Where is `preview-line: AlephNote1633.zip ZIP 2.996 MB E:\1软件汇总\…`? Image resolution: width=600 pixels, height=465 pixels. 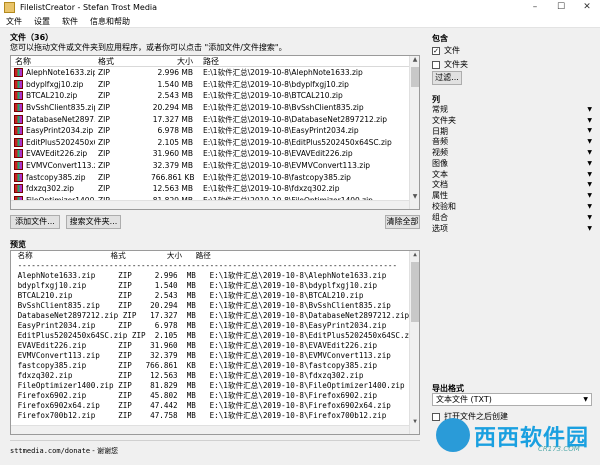
preview-line: AlephNote1633.zip ZIP 2.996 MB E:\1软件汇总\… is located at coordinates (200, 275).